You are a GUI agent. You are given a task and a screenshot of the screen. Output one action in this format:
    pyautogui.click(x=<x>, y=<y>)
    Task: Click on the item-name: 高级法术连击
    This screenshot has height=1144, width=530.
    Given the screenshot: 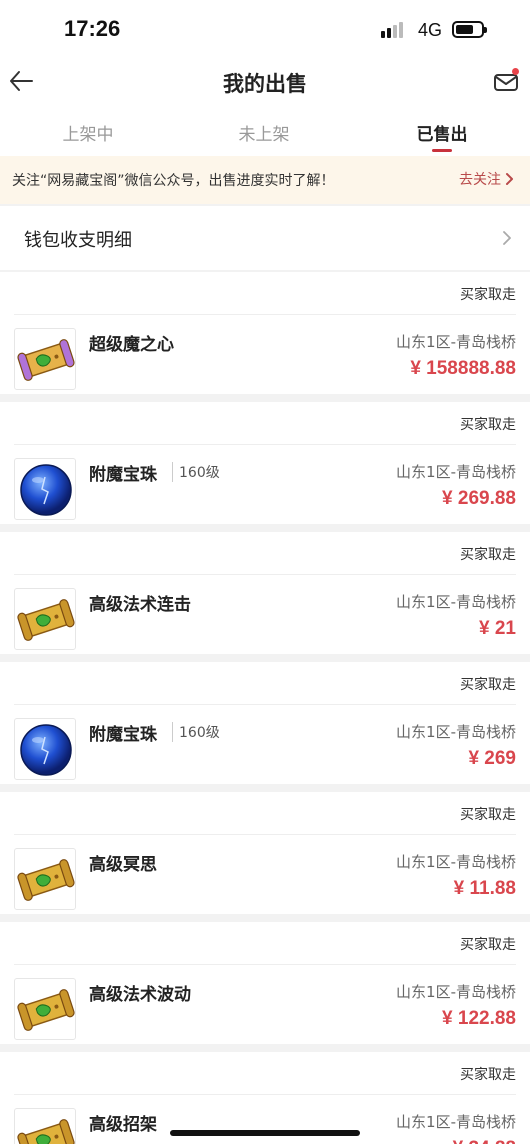 What is the action you would take?
    pyautogui.click(x=140, y=605)
    